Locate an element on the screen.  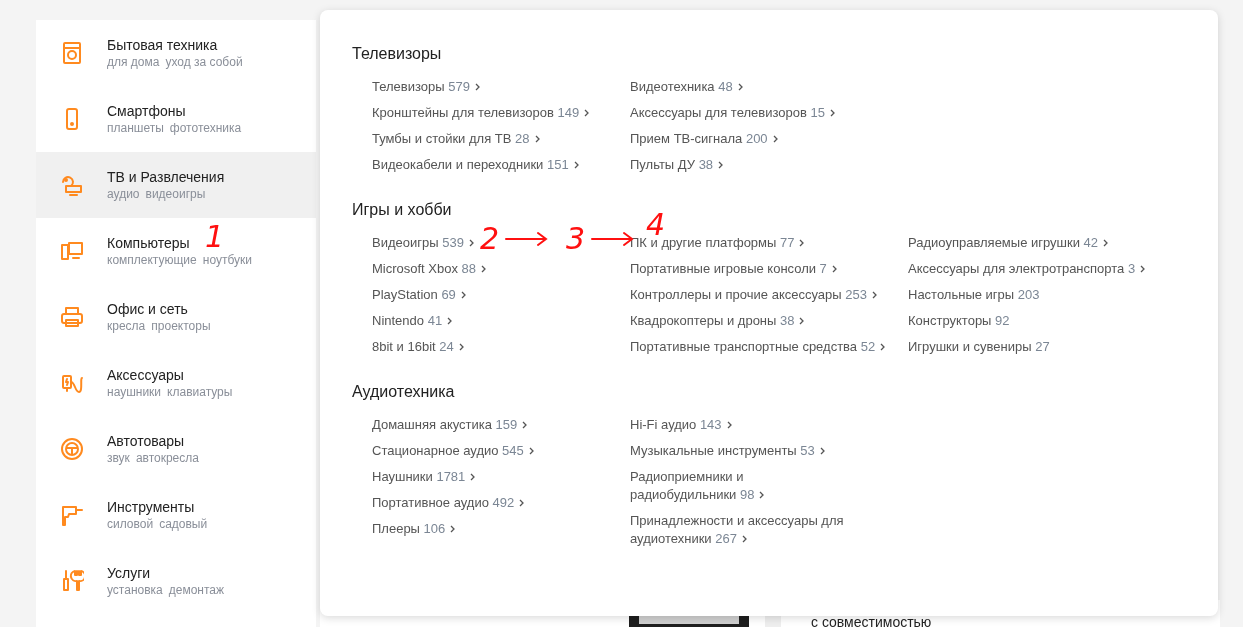
subcategory-link: Microsoft Xbox 88 is located at coordinates (430, 269).